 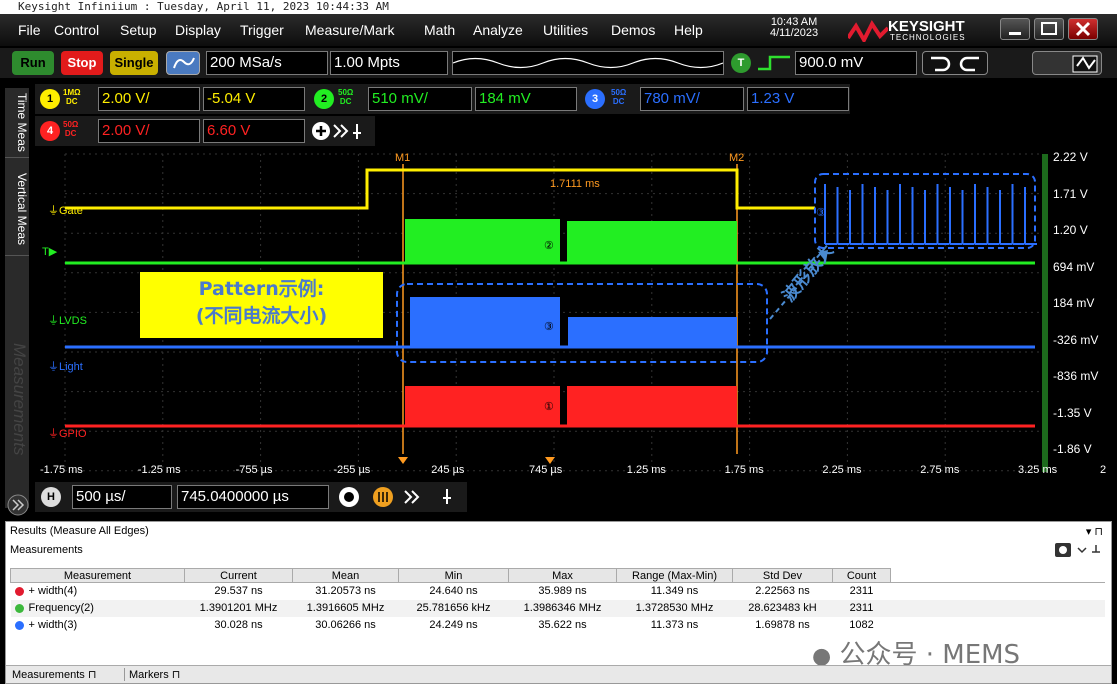 What do you see at coordinates (652, 332) in the screenshot?
I see `light-burst-b` at bounding box center [652, 332].